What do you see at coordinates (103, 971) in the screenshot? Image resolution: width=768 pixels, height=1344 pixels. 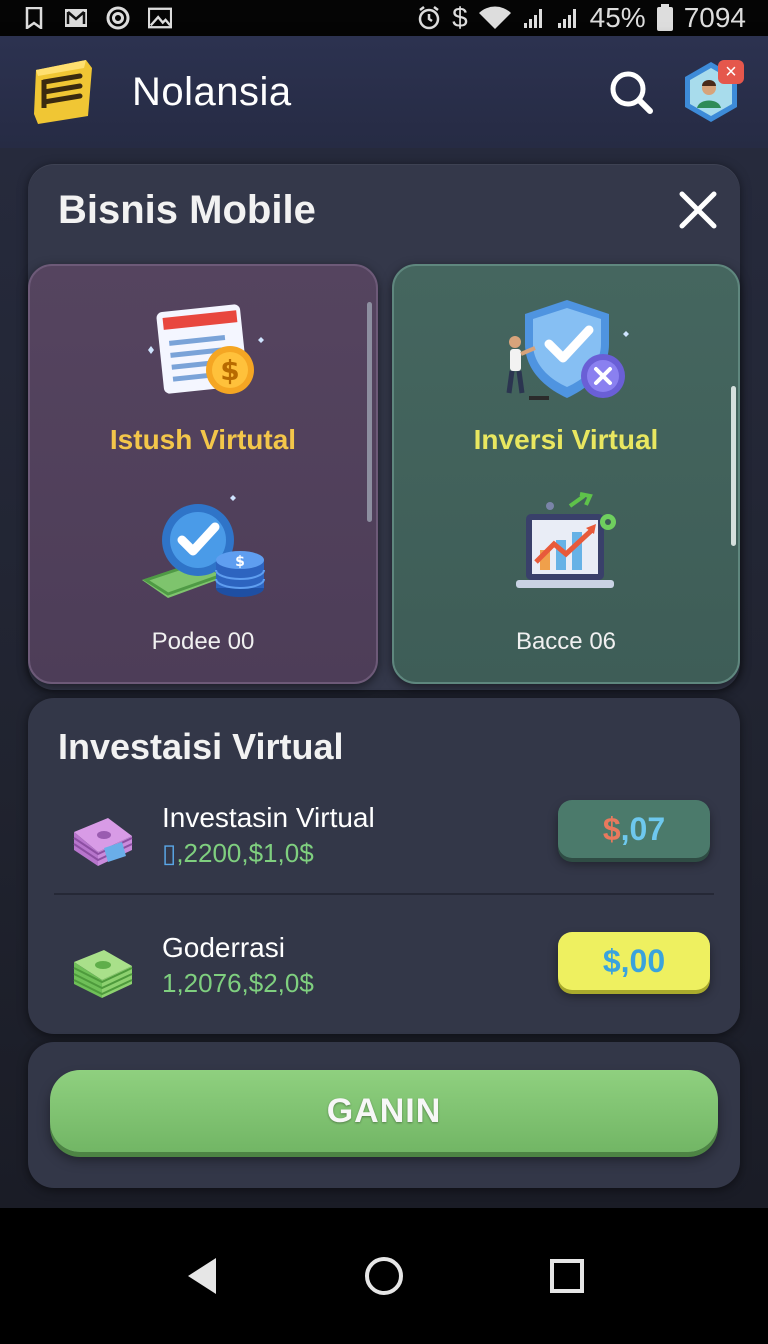 I see `green-cash-stack-icon` at bounding box center [103, 971].